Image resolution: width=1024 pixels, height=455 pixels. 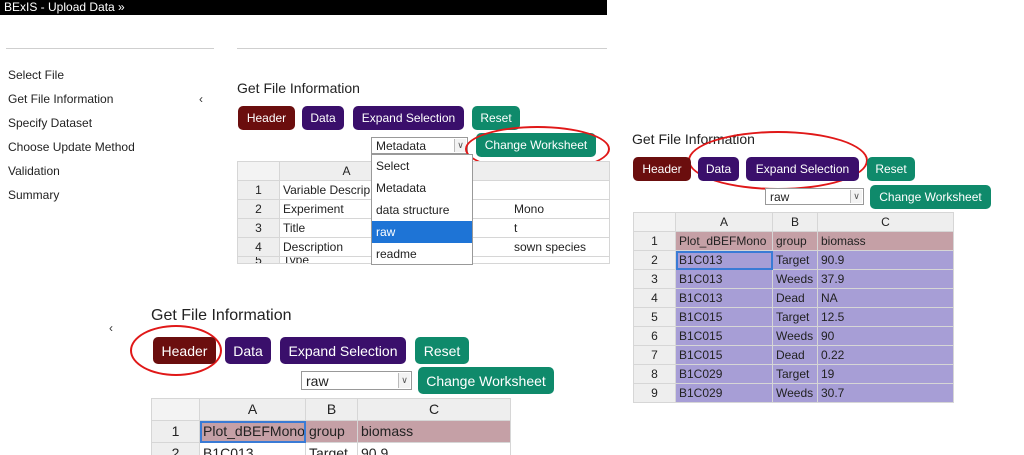 I want to click on worksheet-select: Metadata ∨, so click(x=419, y=145).